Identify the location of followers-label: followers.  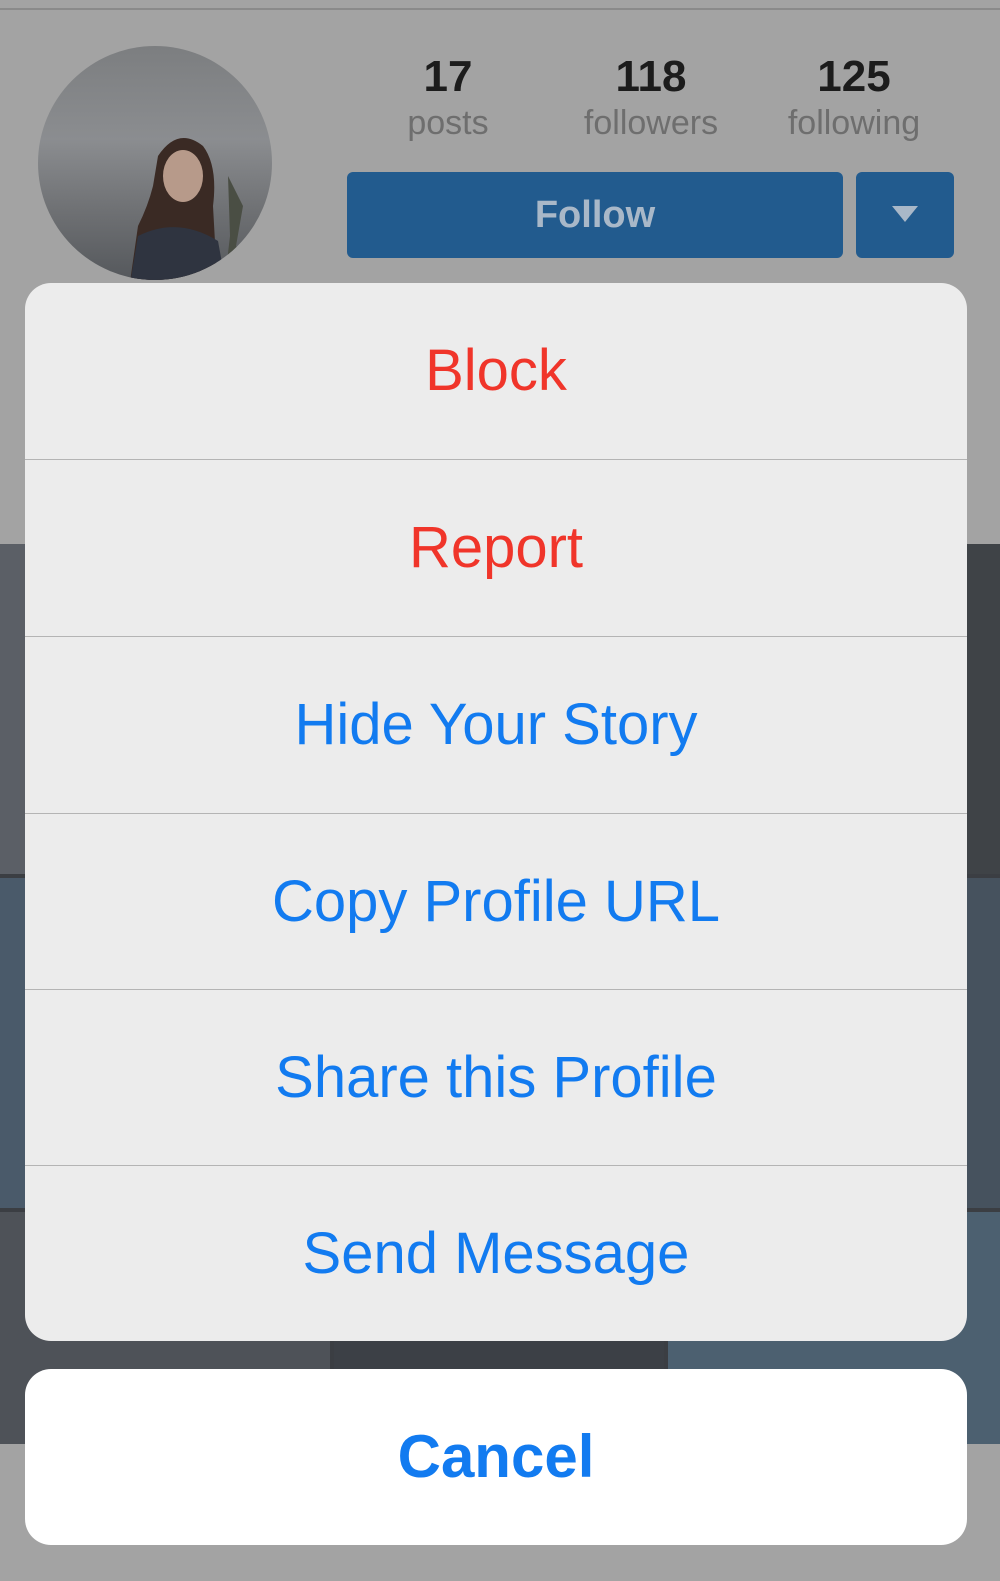
(651, 123).